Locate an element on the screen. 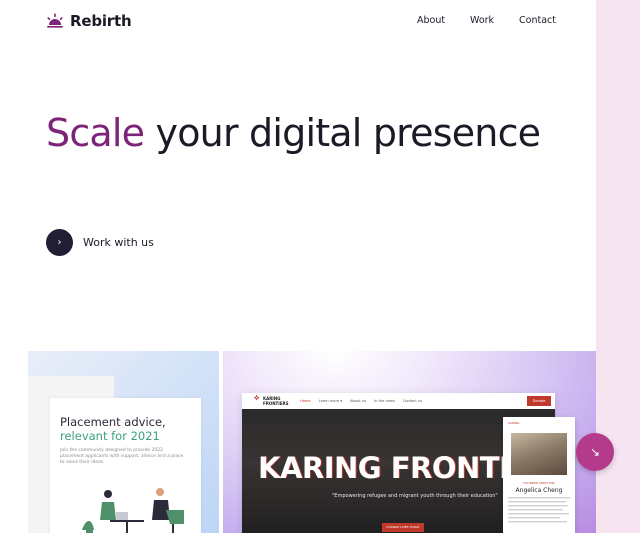 The height and width of the screenshot is (533, 640). mock-menu-item: Learn more ▾ is located at coordinates (330, 401).